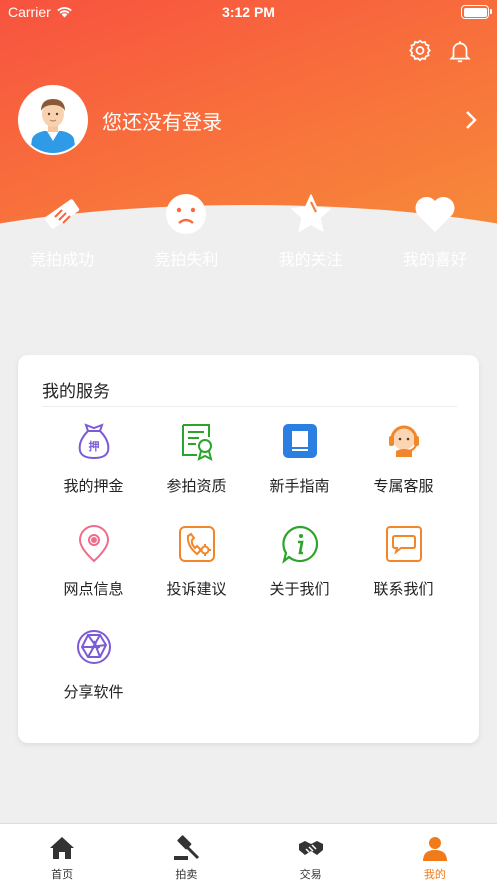 The image size is (497, 883). I want to click on tab-auction: 拍卖, so click(186, 853).